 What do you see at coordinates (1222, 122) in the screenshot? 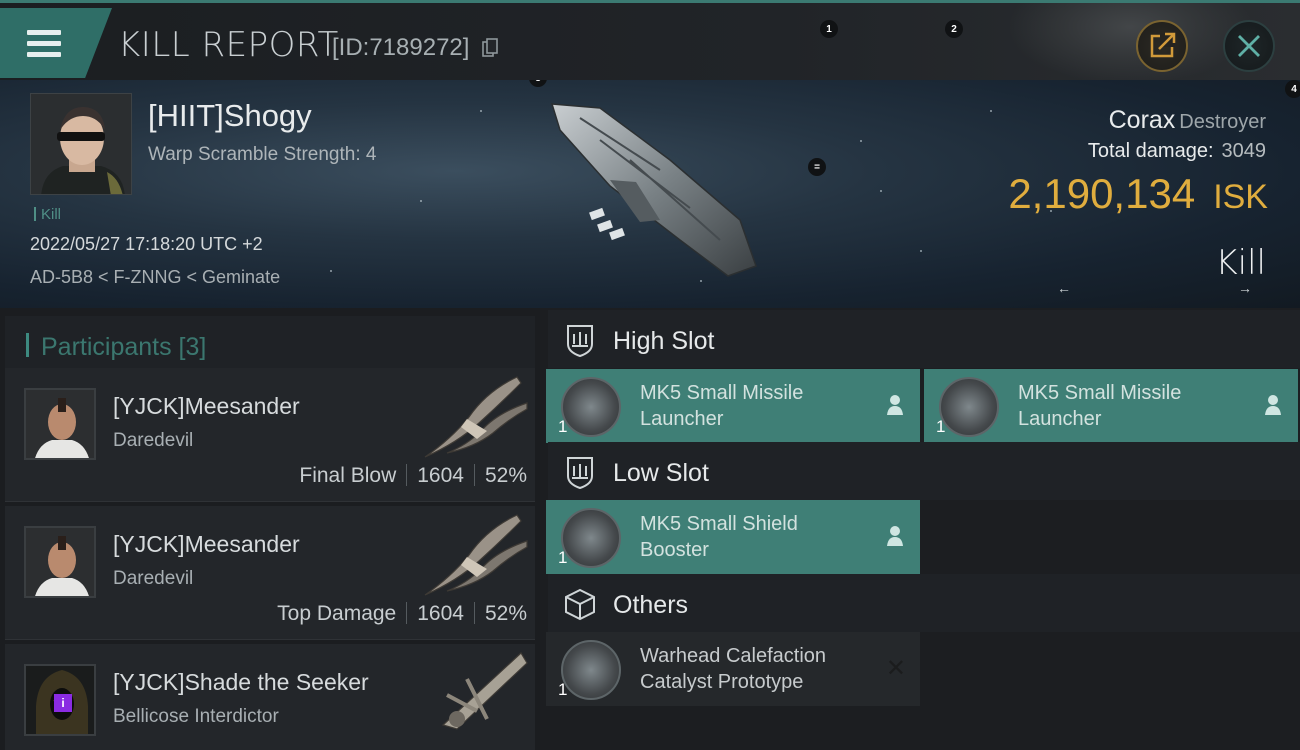
I see `victim-ship-class: Destroyer` at bounding box center [1222, 122].